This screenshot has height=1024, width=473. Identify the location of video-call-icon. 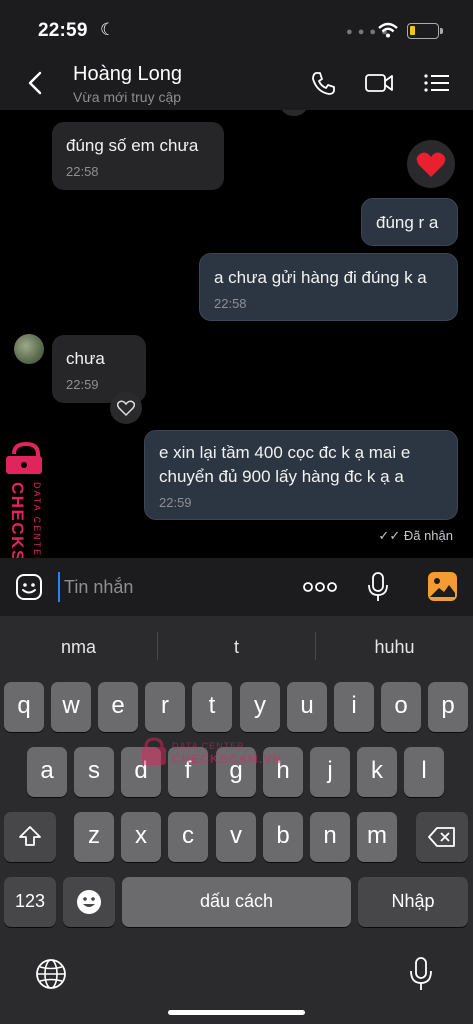
(379, 83).